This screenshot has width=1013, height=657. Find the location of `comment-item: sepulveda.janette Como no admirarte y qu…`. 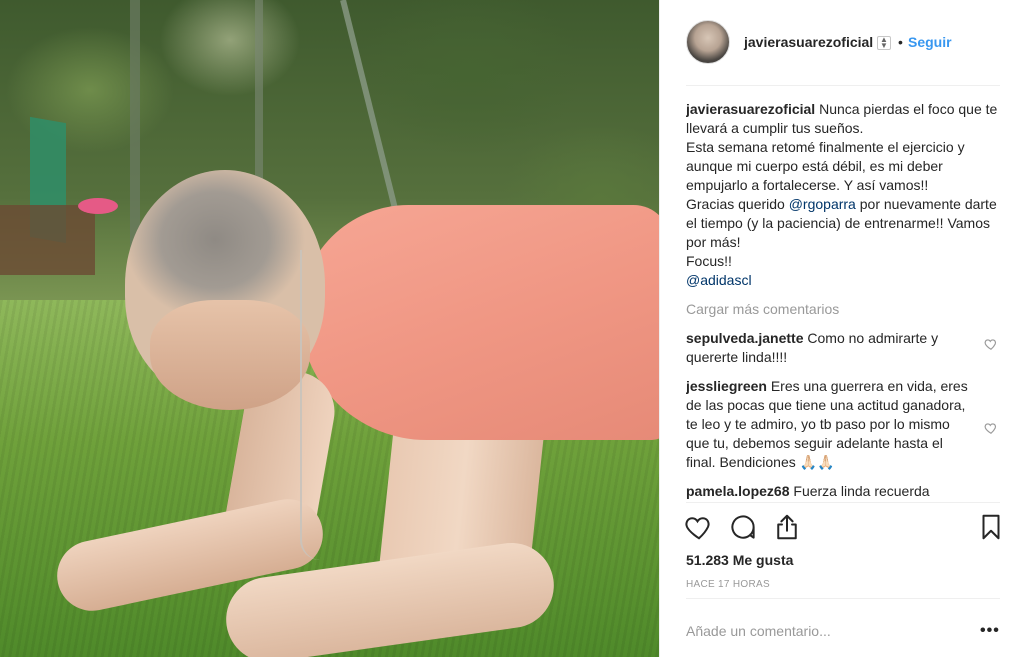

comment-item: sepulveda.janette Como no admirarte y qu… is located at coordinates (843, 348).